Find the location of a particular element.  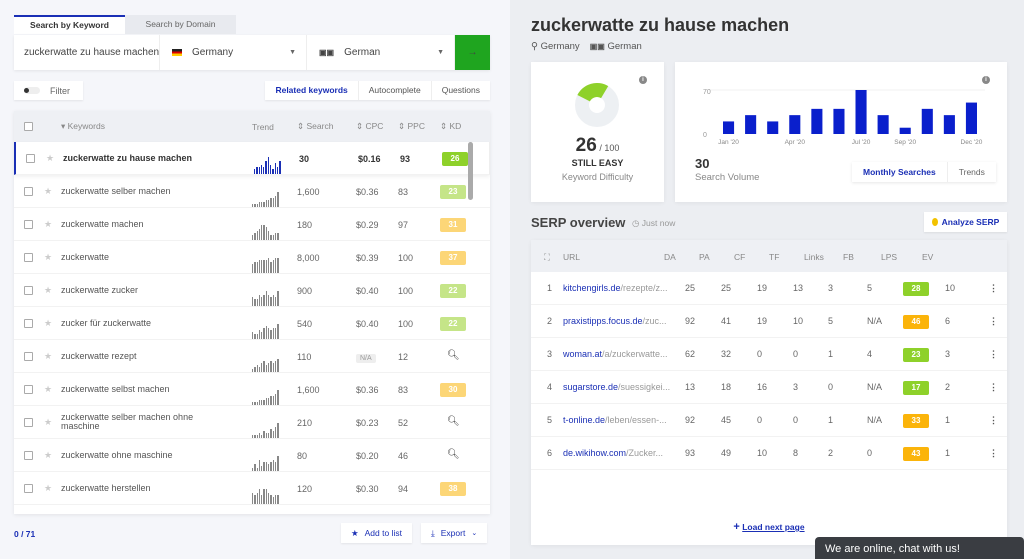

links-value: 3 is located at coordinates (831, 288).